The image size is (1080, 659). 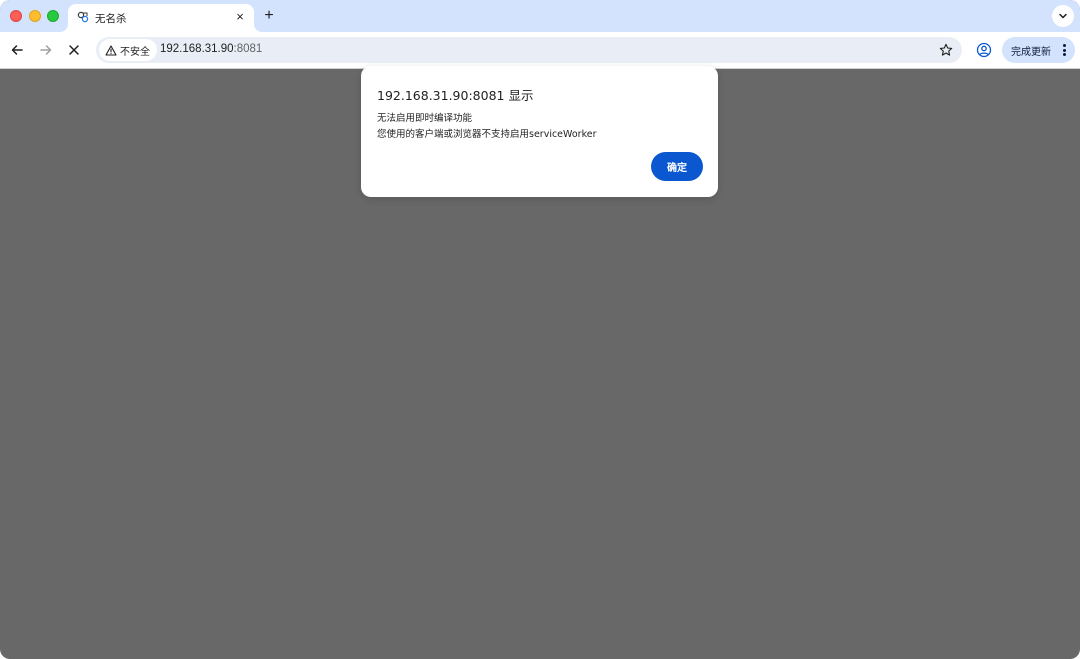 I want to click on account-circle-icon, so click(x=984, y=50).